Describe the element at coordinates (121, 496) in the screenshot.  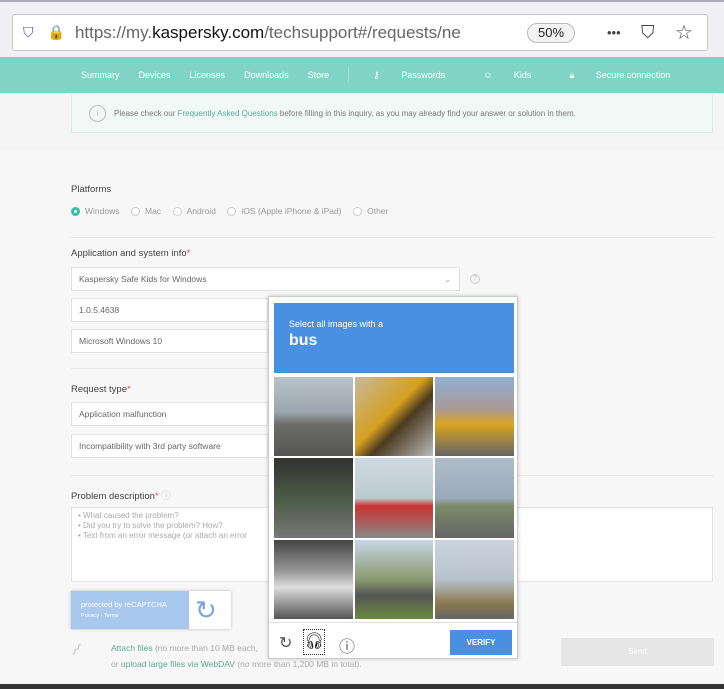
I see `problem-label: Problem description* ⓘ` at that location.